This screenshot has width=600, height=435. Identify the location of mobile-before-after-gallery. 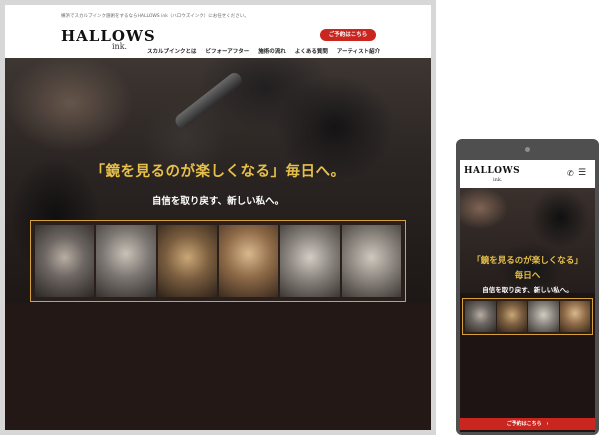
(527, 316).